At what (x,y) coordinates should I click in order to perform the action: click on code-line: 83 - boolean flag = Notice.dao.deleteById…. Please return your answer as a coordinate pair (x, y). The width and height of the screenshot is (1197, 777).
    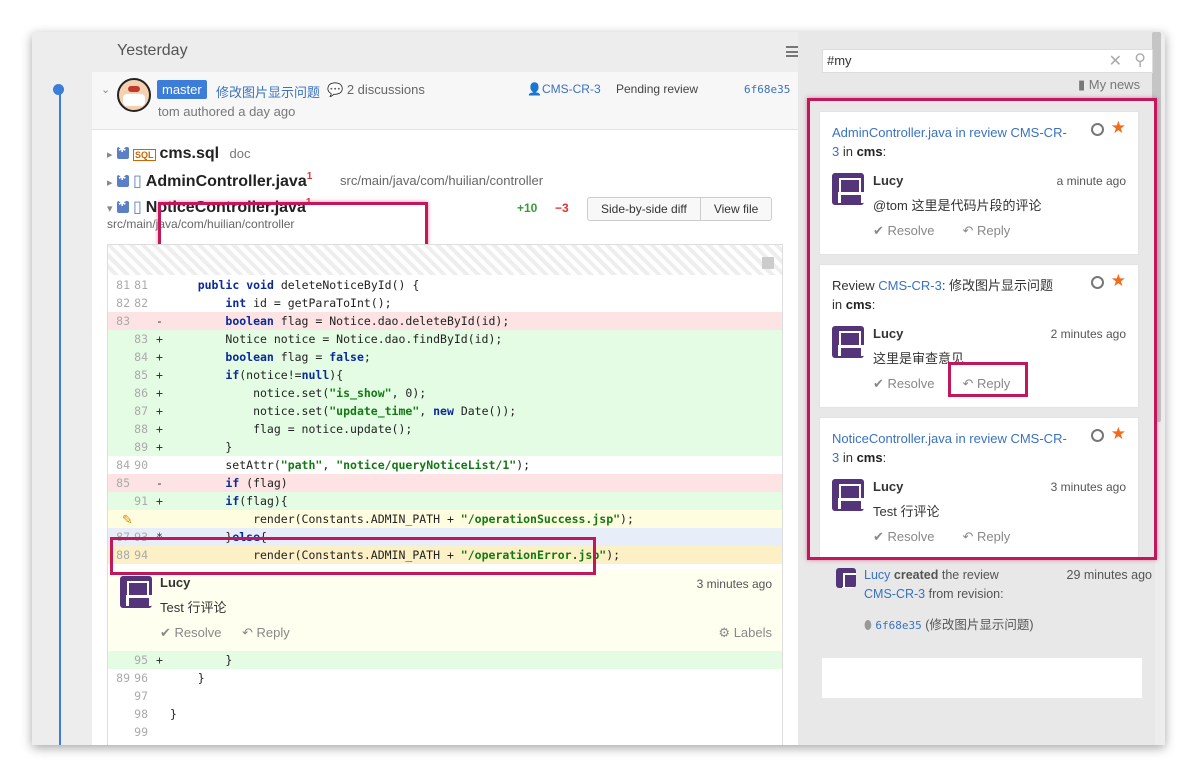
    Looking at the image, I should click on (445, 321).